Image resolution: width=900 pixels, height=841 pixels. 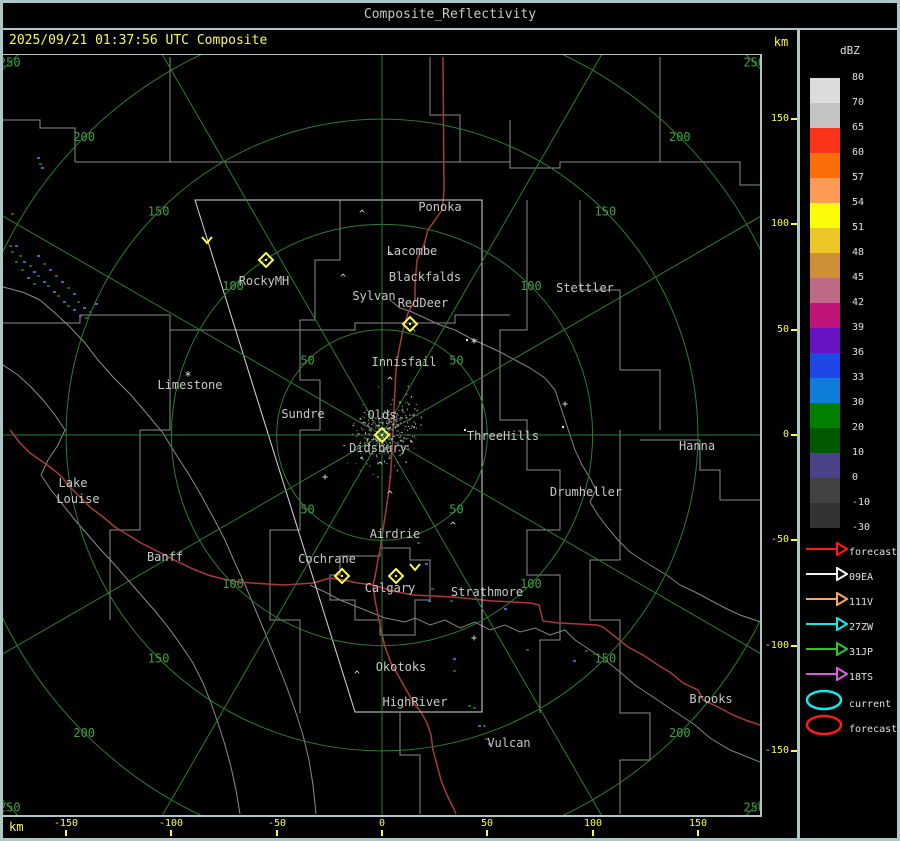 I want to click on right-axis-tick-label: -50, so click(x=779, y=539).